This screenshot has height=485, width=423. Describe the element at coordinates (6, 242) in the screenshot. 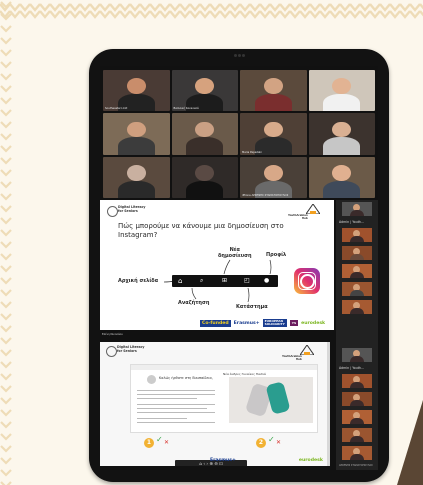

I see `braid-border` at that location.